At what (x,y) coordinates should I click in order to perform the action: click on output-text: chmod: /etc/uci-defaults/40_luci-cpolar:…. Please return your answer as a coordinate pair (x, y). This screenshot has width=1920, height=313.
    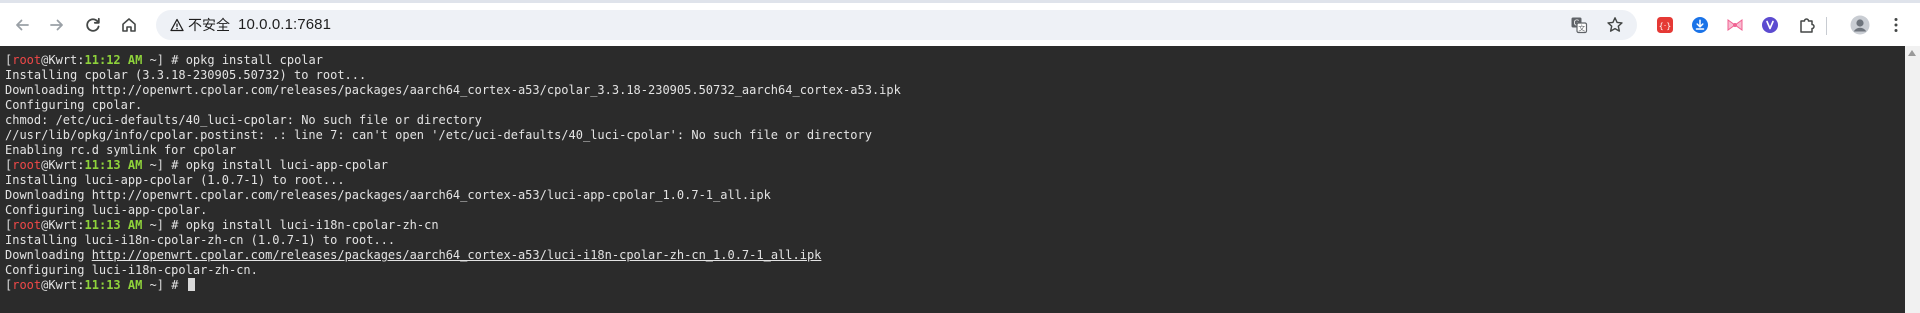
    Looking at the image, I should click on (243, 120).